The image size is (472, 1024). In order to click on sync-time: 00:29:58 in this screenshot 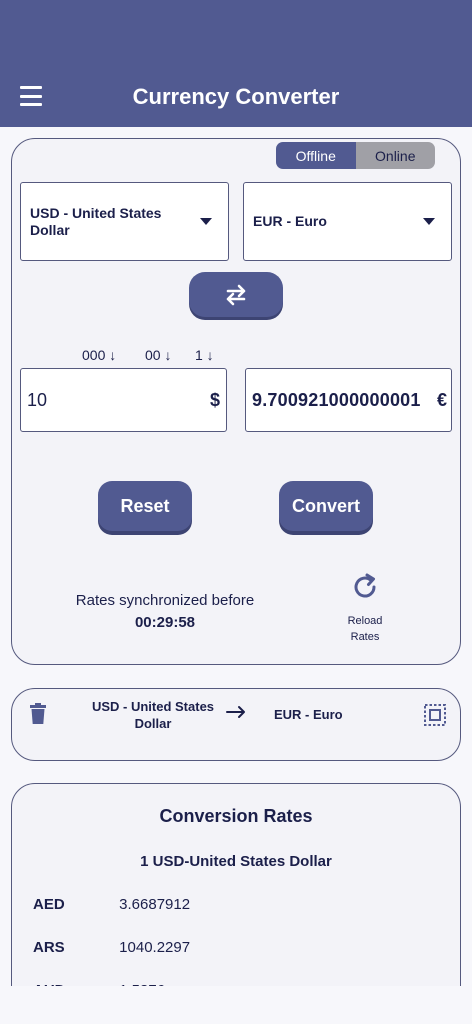, I will do `click(165, 622)`.